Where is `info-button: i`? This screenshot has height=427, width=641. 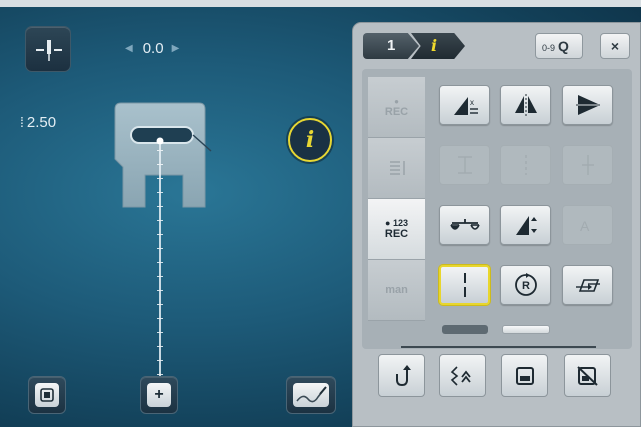
info-button: i is located at coordinates (310, 140).